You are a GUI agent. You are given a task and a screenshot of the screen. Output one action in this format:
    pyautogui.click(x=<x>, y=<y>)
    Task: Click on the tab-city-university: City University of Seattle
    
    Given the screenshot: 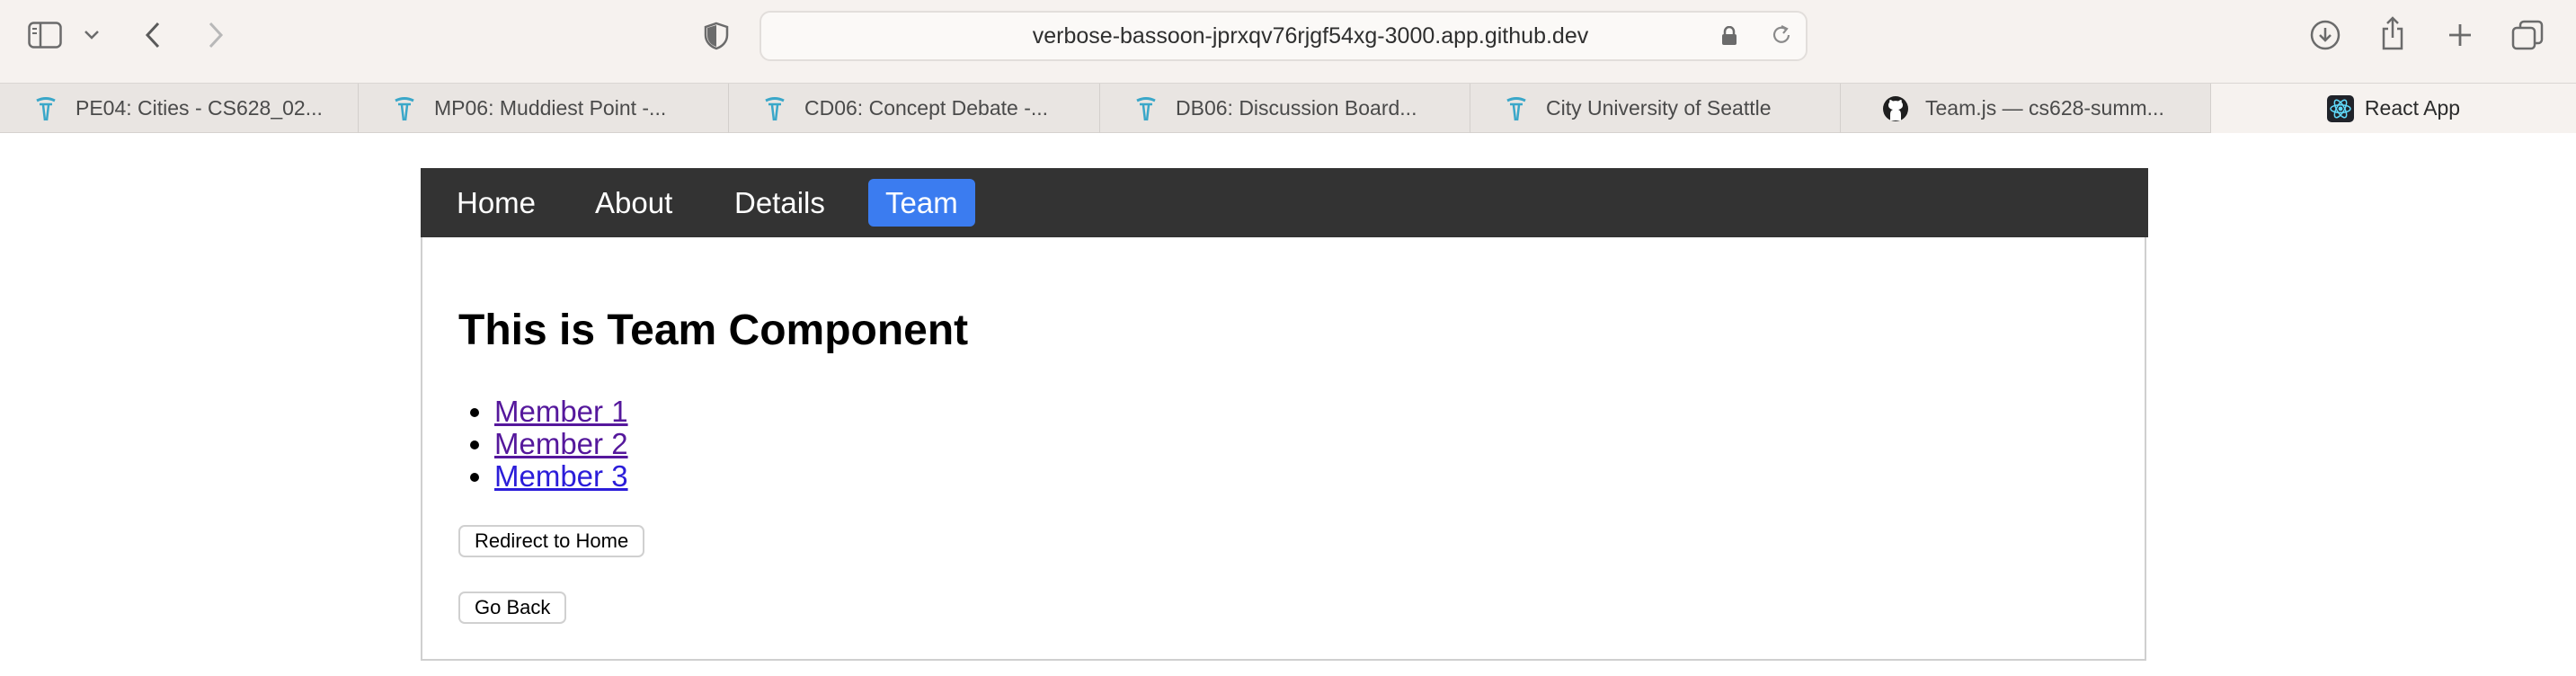 What is the action you would take?
    pyautogui.click(x=1655, y=108)
    